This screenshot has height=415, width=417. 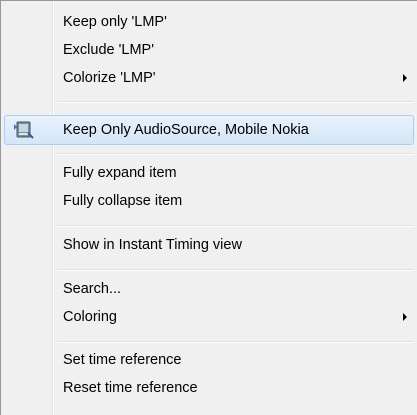 I want to click on menu-item-exclude: Exclude 'LMP', so click(x=209, y=50).